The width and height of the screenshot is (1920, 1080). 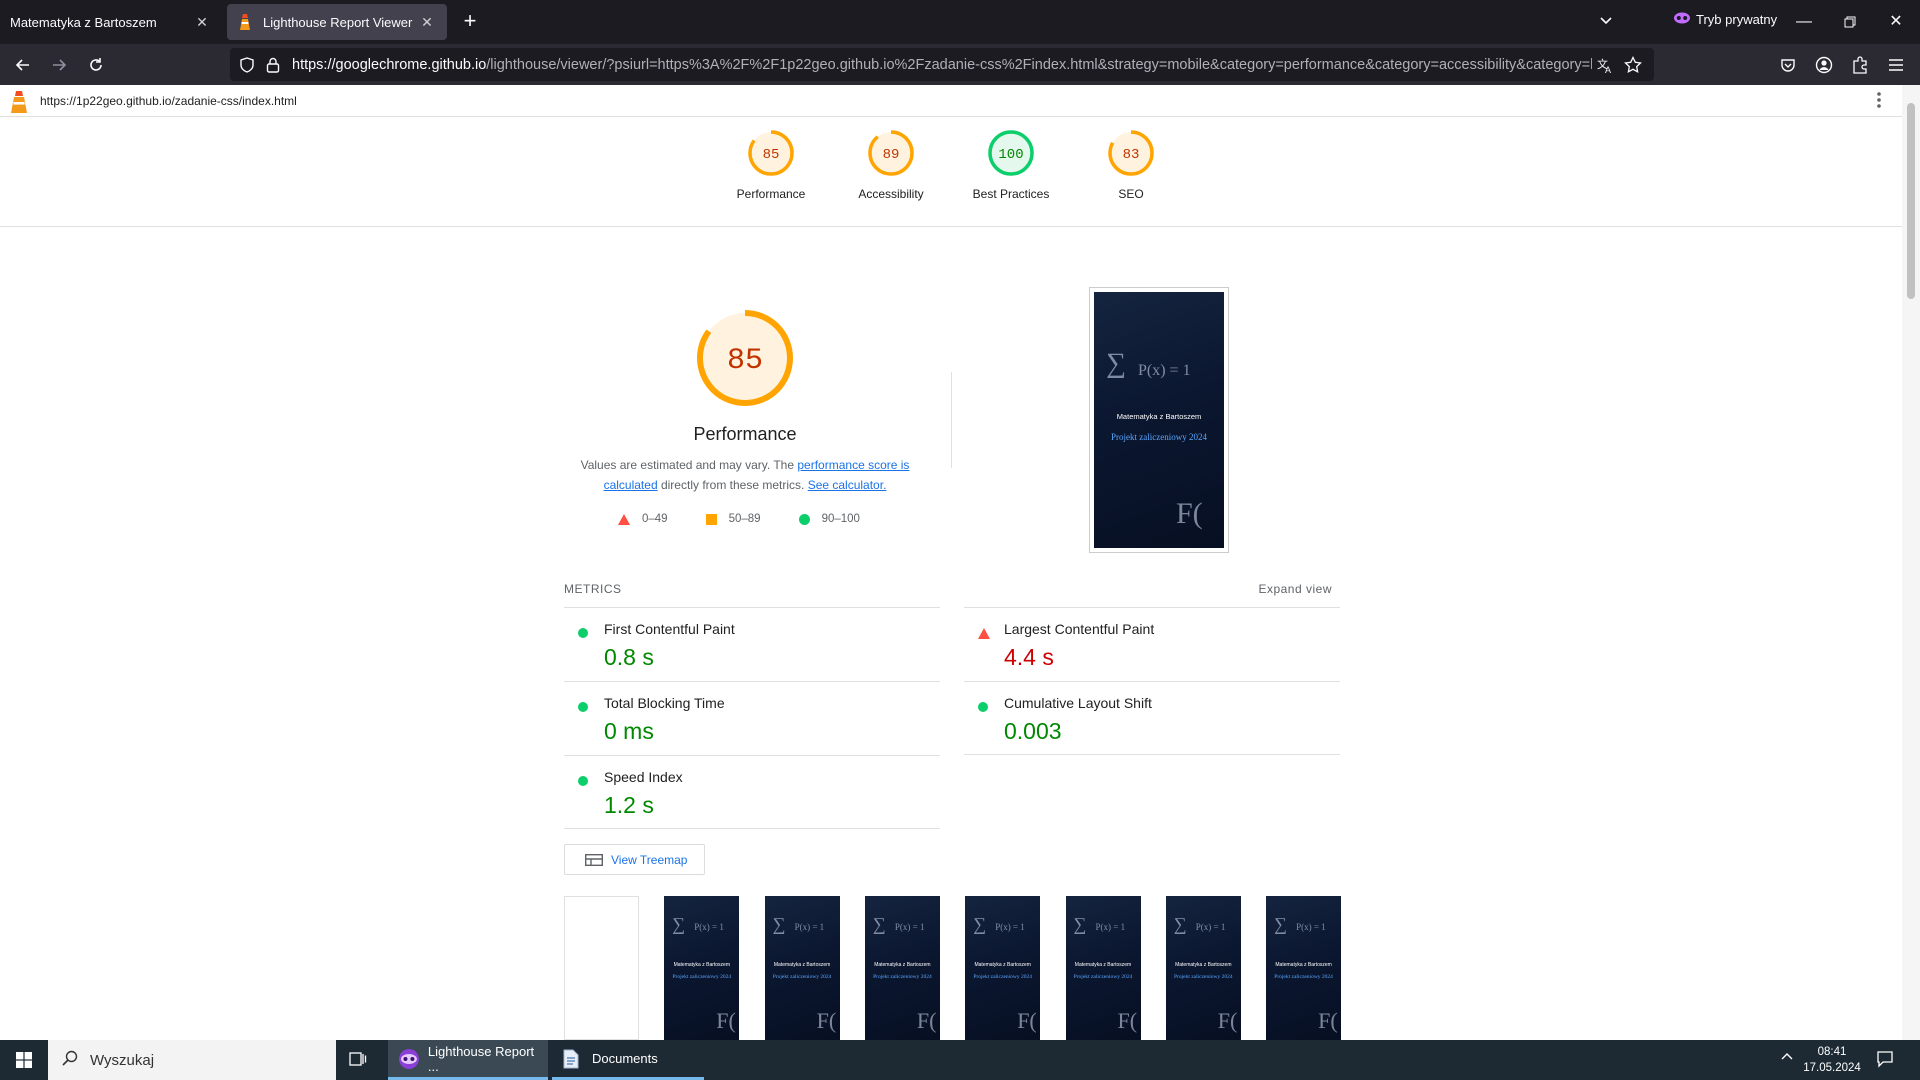 What do you see at coordinates (711, 519) in the screenshot?
I see `orange-square-icon` at bounding box center [711, 519].